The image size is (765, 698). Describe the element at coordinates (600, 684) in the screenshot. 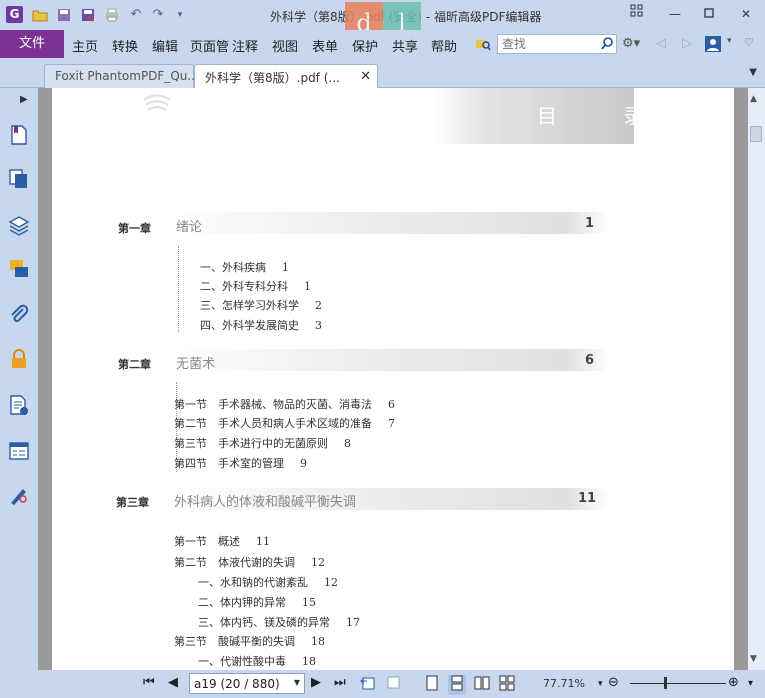

I see `zoom-dropdown-icon: ▾` at that location.